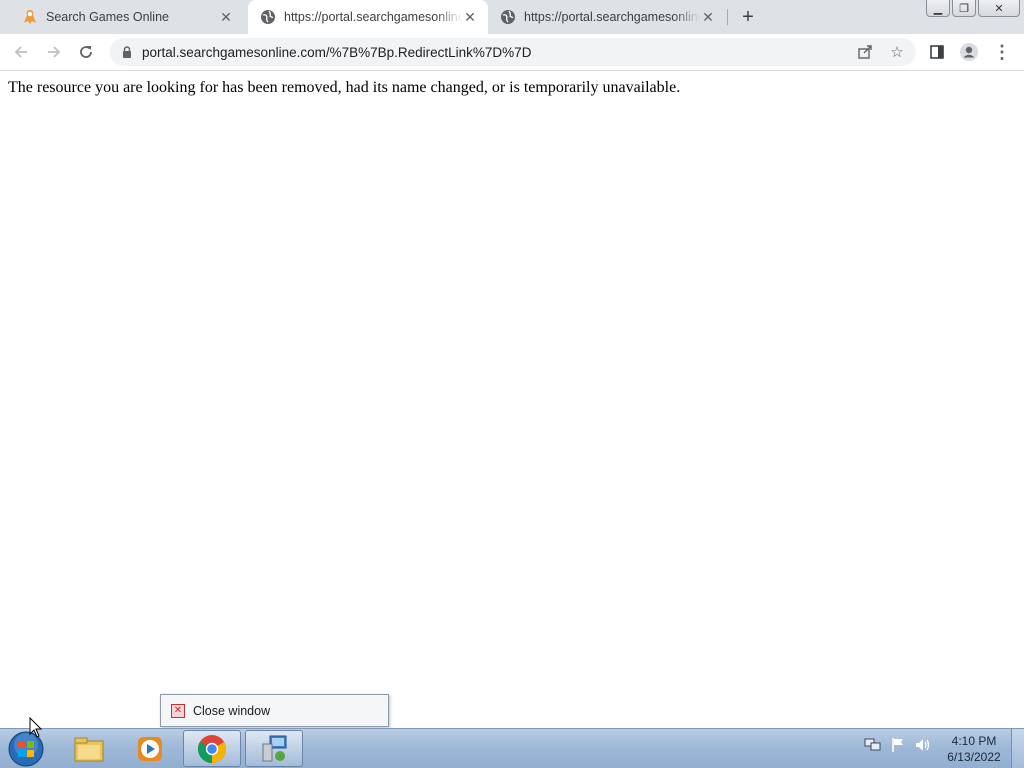 The image size is (1024, 768). I want to click on reload-icon, so click(86, 52).